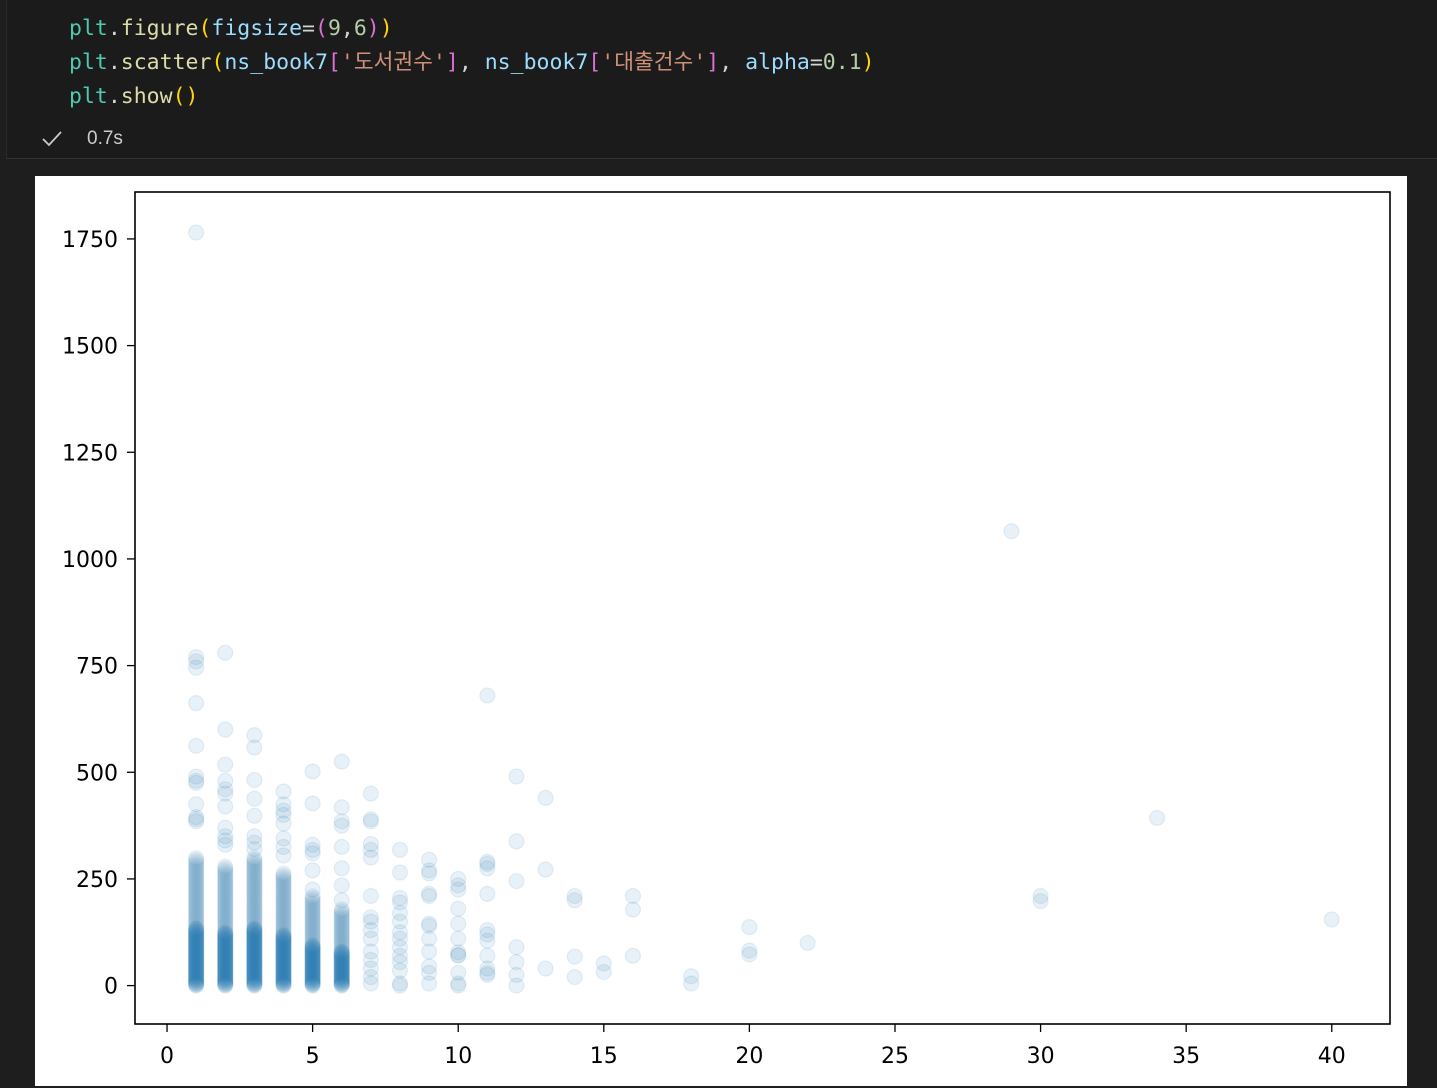 This screenshot has height=1088, width=1437. What do you see at coordinates (313, 1056) in the screenshot?
I see `x-tick-label: 5` at bounding box center [313, 1056].